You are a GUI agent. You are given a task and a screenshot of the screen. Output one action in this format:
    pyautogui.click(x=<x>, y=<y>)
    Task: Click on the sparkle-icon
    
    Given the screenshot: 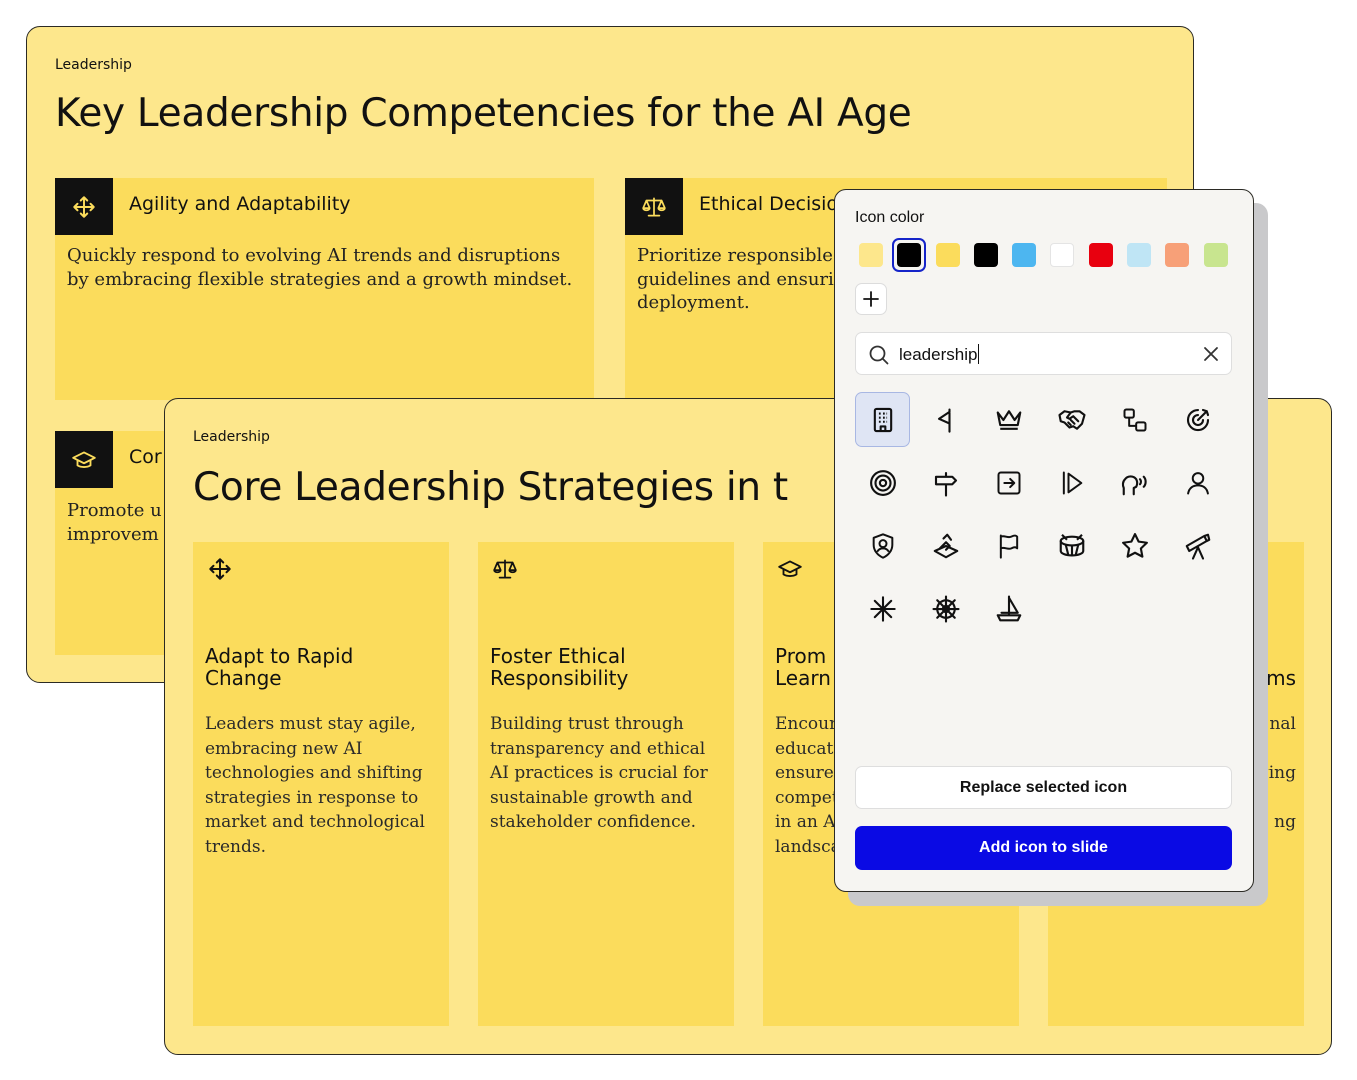 What is the action you would take?
    pyautogui.click(x=882, y=608)
    